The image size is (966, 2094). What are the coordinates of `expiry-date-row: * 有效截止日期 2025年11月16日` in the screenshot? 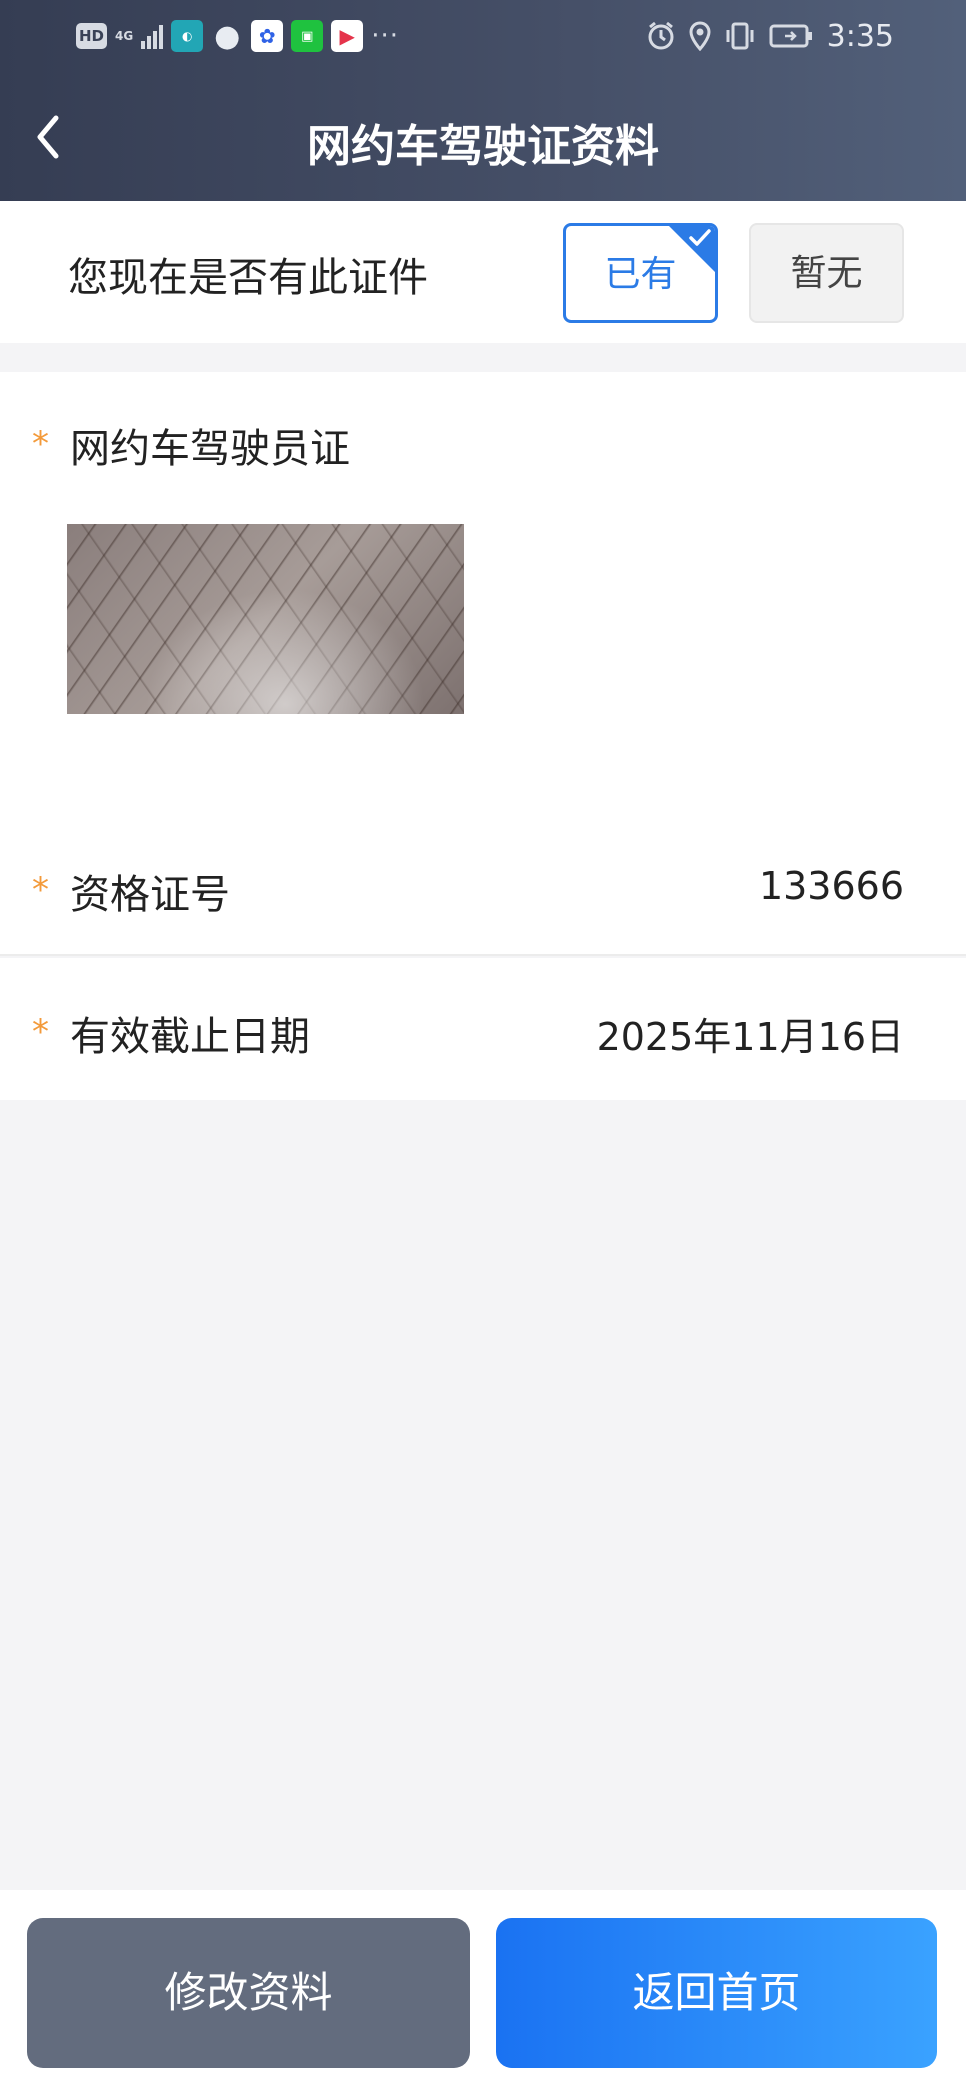 It's located at (483, 1029).